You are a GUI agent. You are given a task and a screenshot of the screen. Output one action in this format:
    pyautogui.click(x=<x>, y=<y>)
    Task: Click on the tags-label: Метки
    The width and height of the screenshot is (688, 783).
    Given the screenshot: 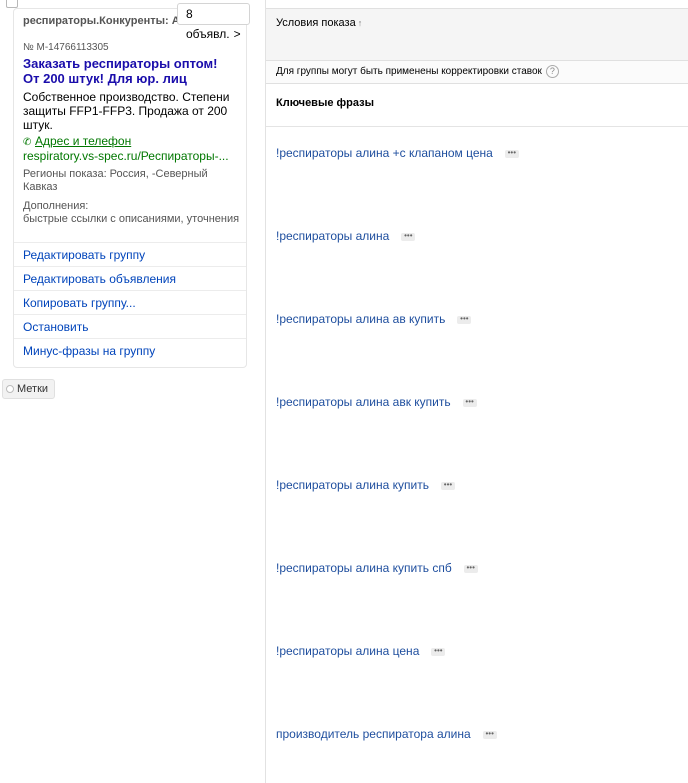 What is the action you would take?
    pyautogui.click(x=33, y=389)
    